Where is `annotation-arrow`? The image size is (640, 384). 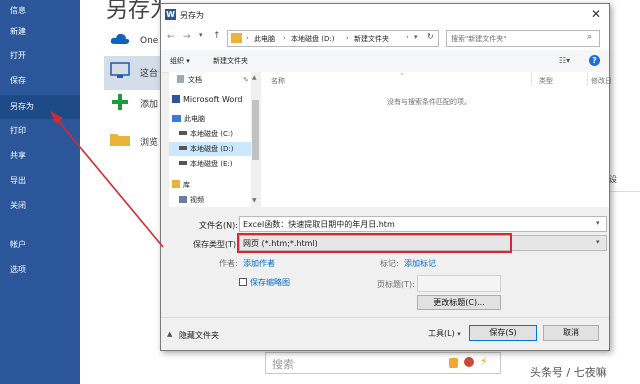
annotation-arrow is located at coordinates (107, 179).